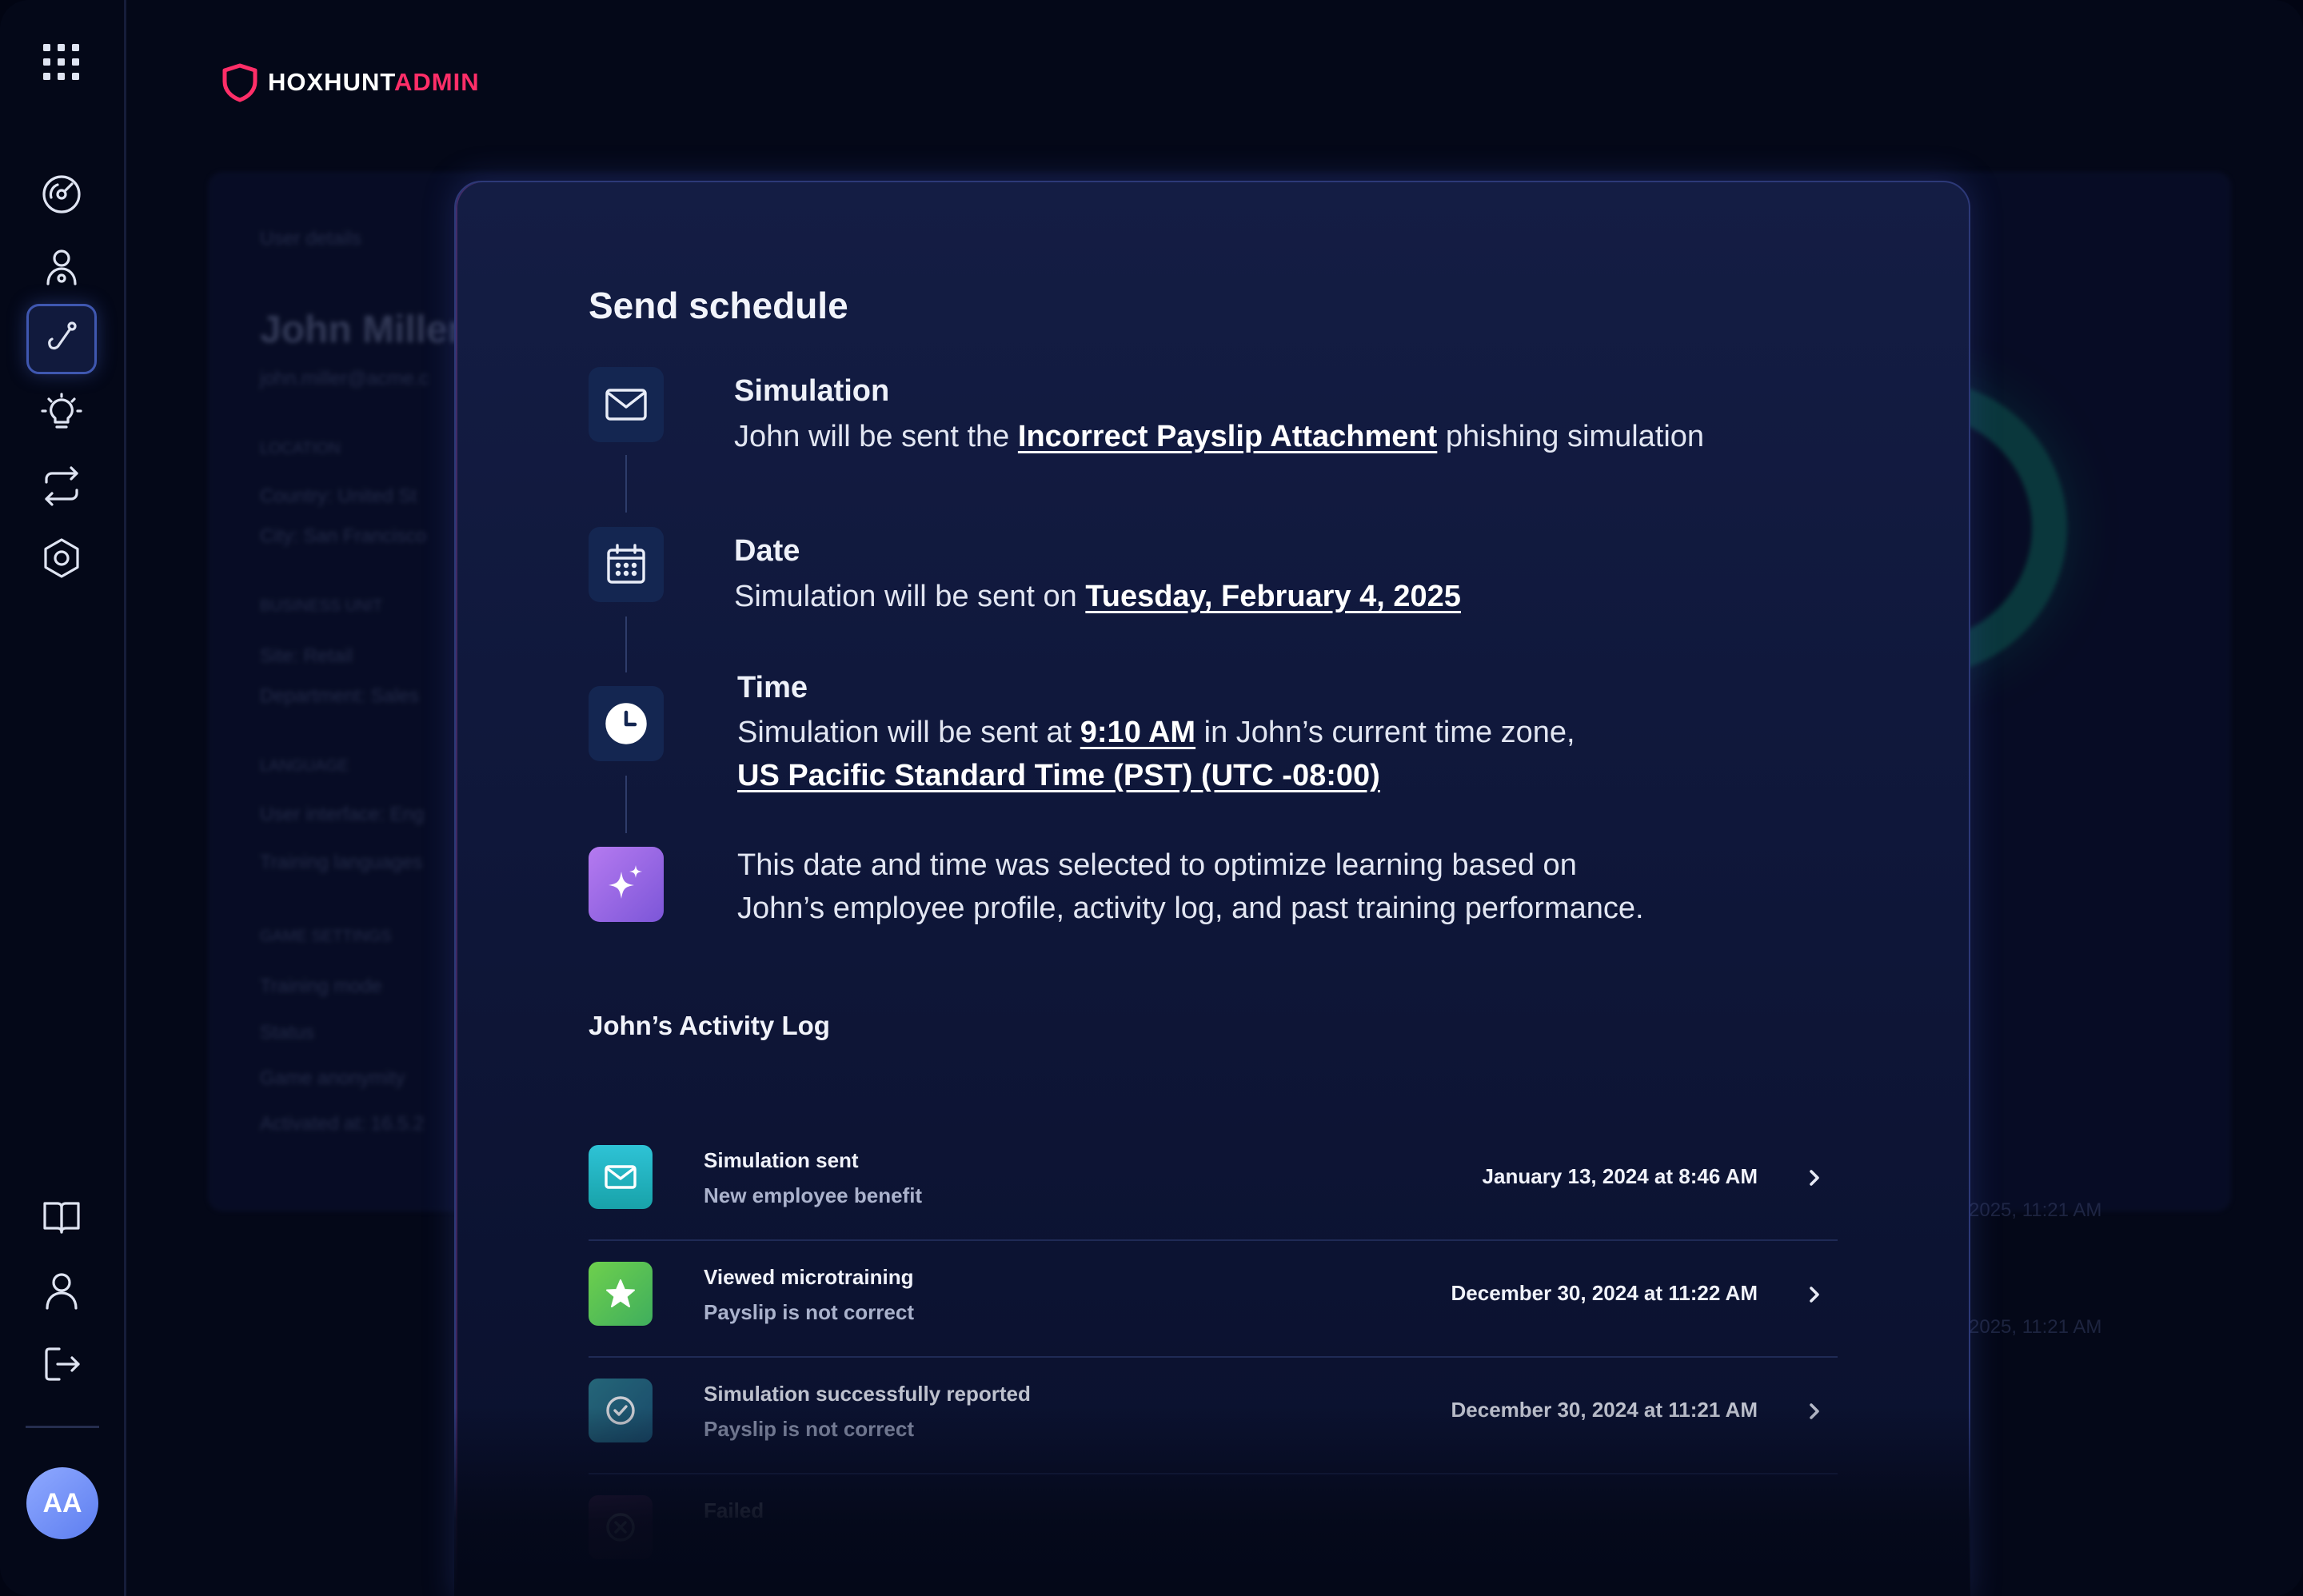  What do you see at coordinates (626, 723) in the screenshot?
I see `clock-icon` at bounding box center [626, 723].